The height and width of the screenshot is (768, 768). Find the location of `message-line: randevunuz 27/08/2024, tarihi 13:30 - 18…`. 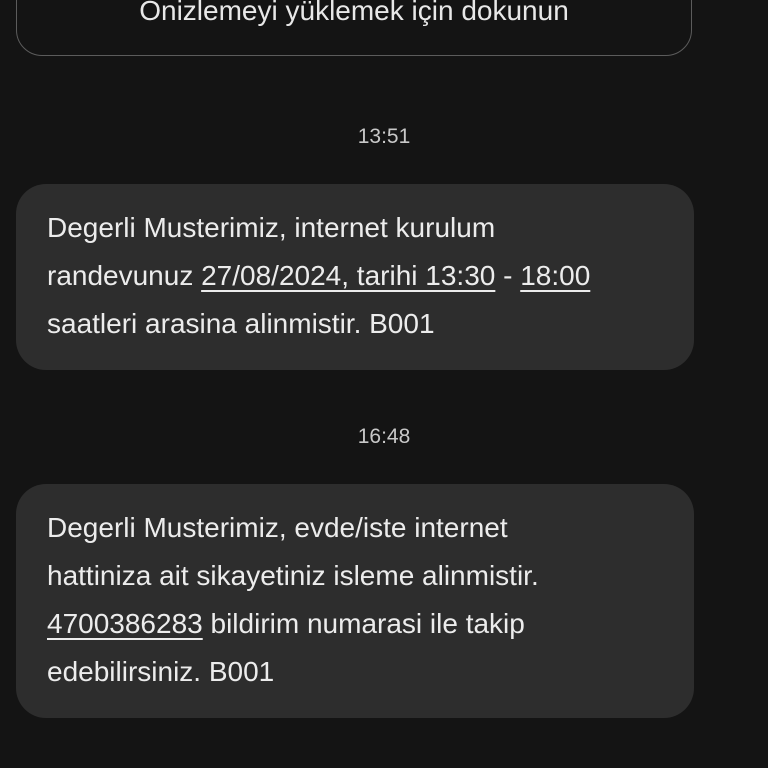

message-line: randevunuz 27/08/2024, tarihi 13:30 - 18… is located at coordinates (358, 276).